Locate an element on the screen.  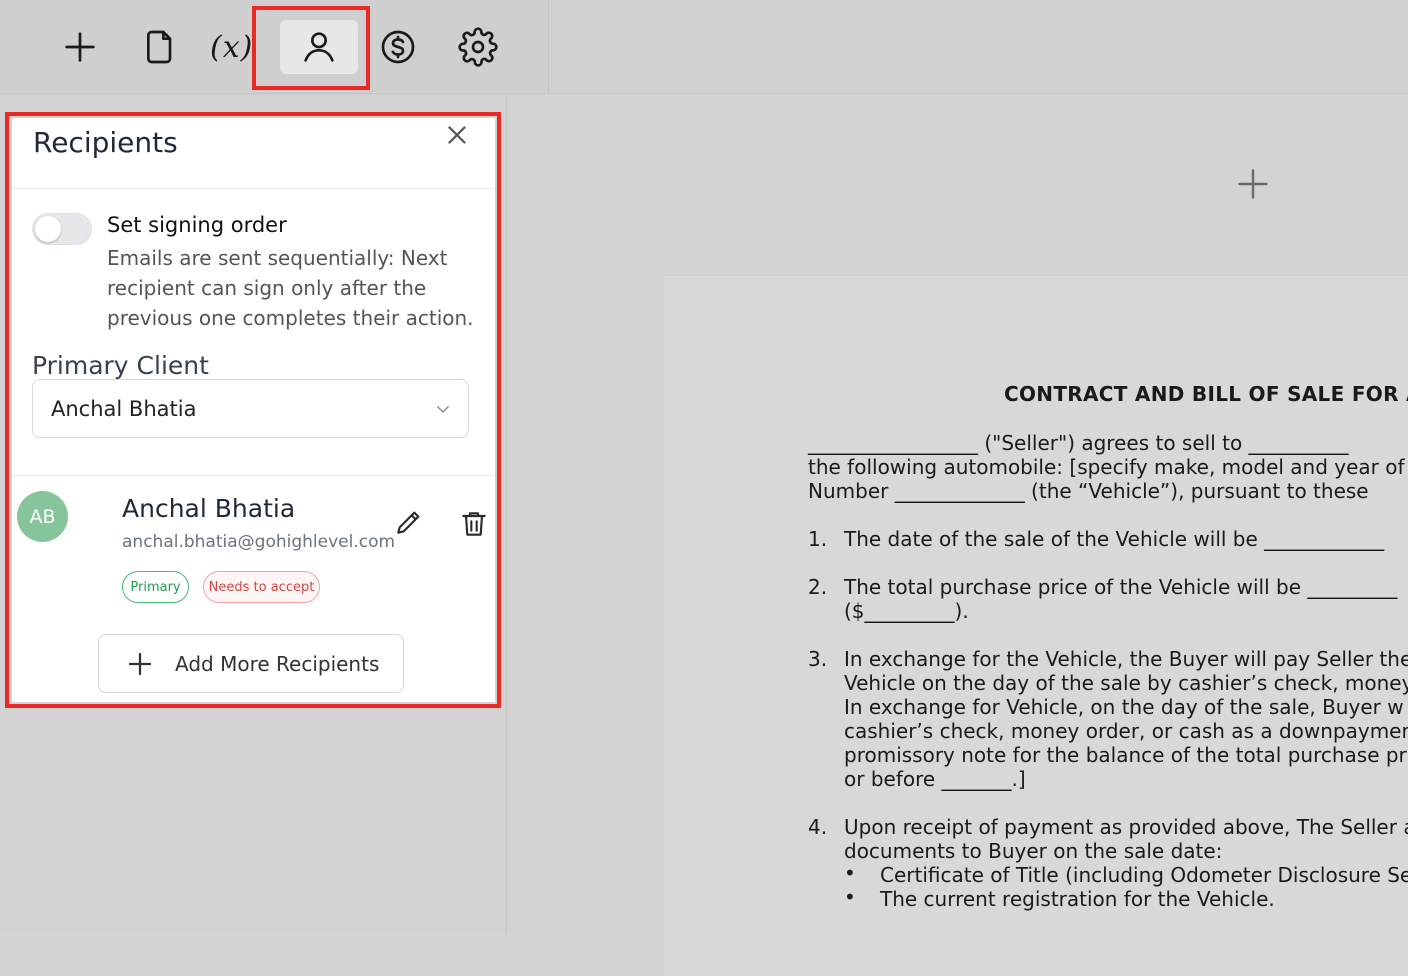
recipient-email: anchal.bhatia@gohighlevel.com is located at coordinates (259, 542).